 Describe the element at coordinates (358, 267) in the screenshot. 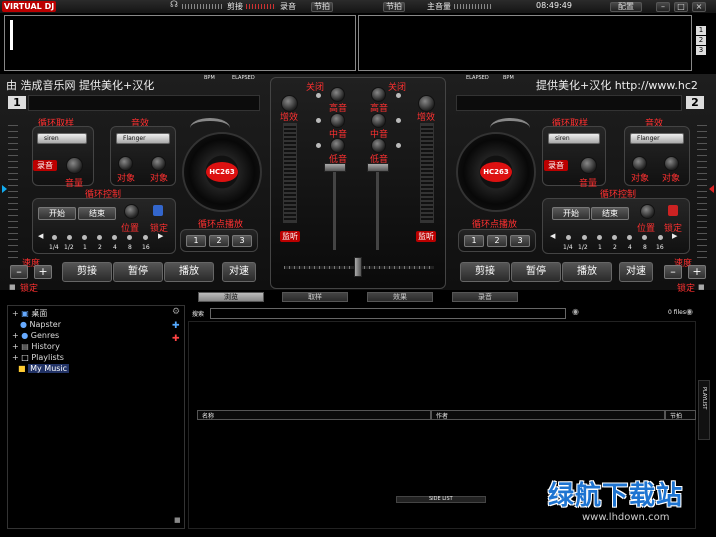

I see `crossfader` at that location.